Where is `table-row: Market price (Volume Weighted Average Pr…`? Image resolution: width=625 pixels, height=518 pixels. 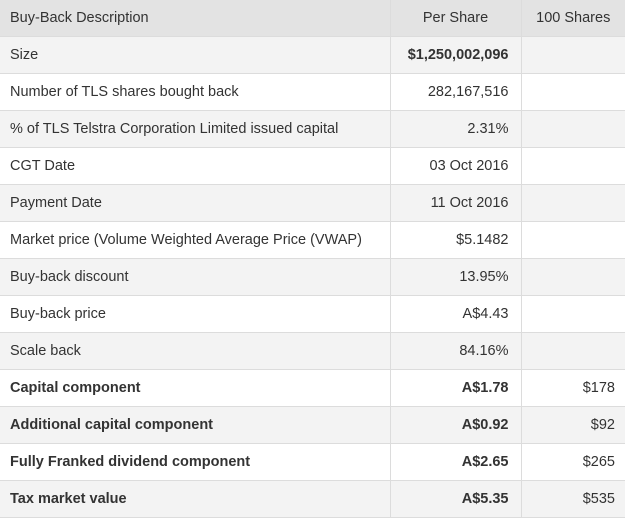 table-row: Market price (Volume Weighted Average Pr… is located at coordinates (312, 239).